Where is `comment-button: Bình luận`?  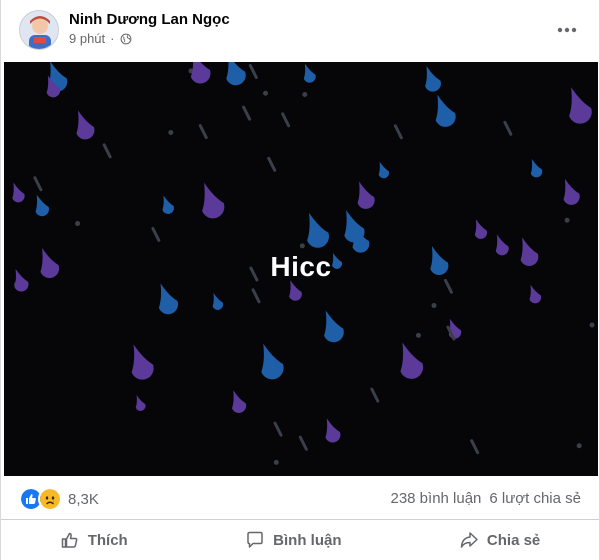 comment-button: Bình luận is located at coordinates (293, 540).